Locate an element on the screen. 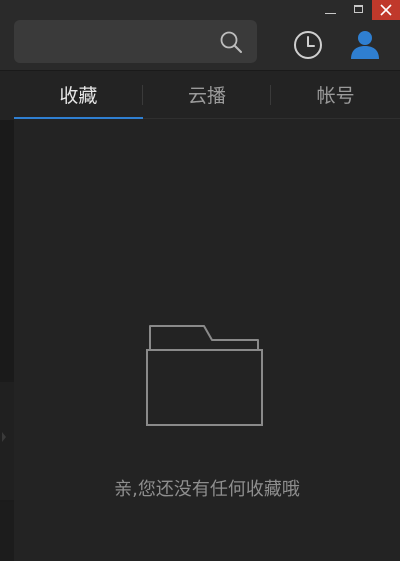 Image resolution: width=400 pixels, height=561 pixels. minimize-icon is located at coordinates (330, 13).